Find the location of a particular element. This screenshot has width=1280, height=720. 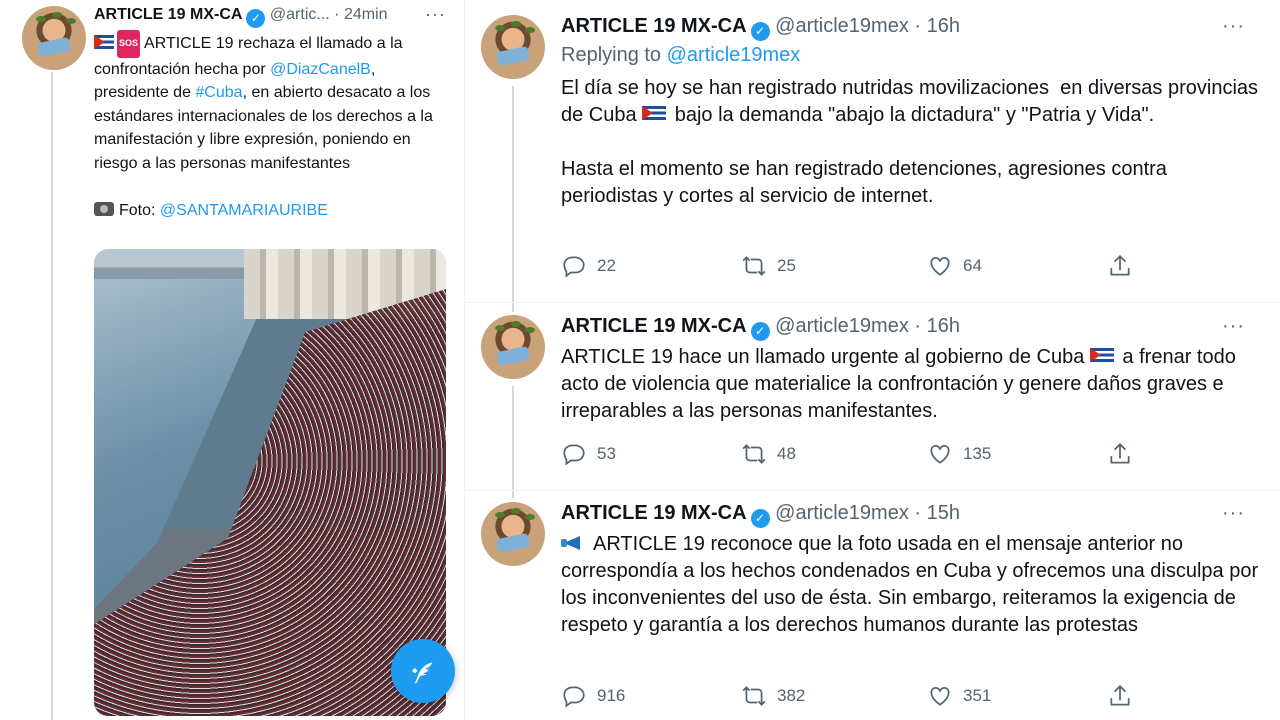

reply-button: 22 is located at coordinates (588, 266).